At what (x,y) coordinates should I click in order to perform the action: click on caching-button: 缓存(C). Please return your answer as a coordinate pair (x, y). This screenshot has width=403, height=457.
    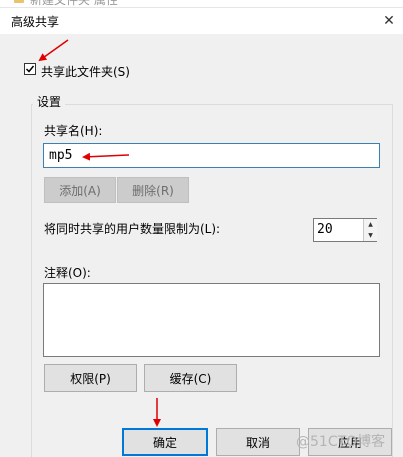
    Looking at the image, I should click on (190, 378).